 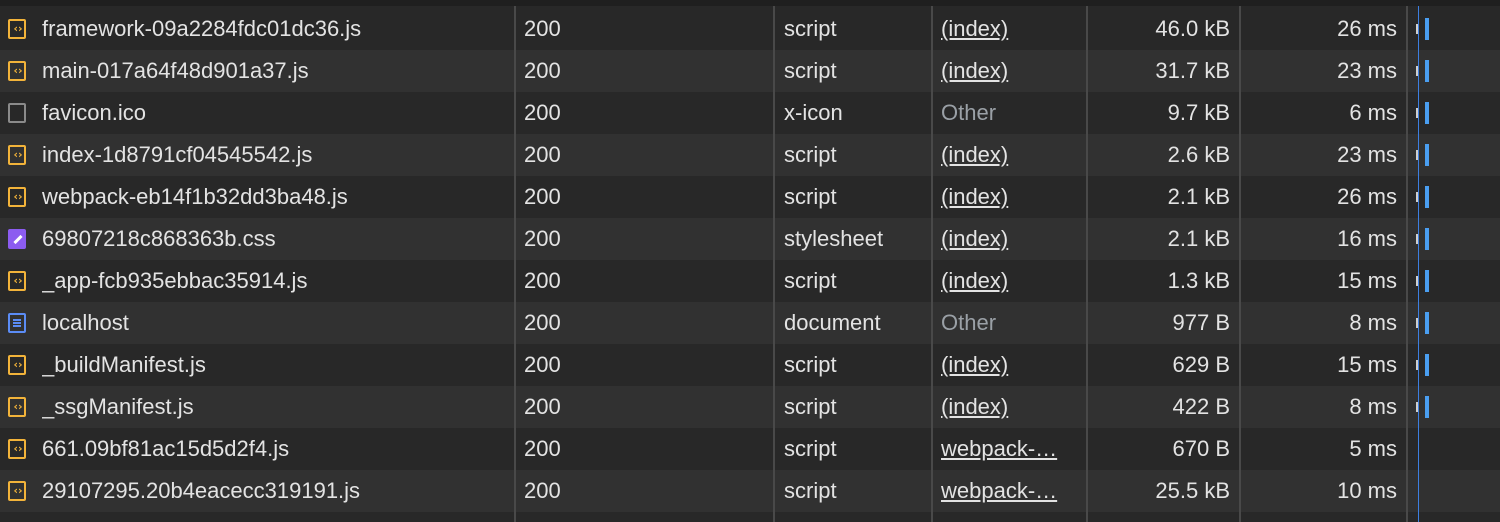 What do you see at coordinates (774, 264) in the screenshot?
I see `column-divider-type` at bounding box center [774, 264].